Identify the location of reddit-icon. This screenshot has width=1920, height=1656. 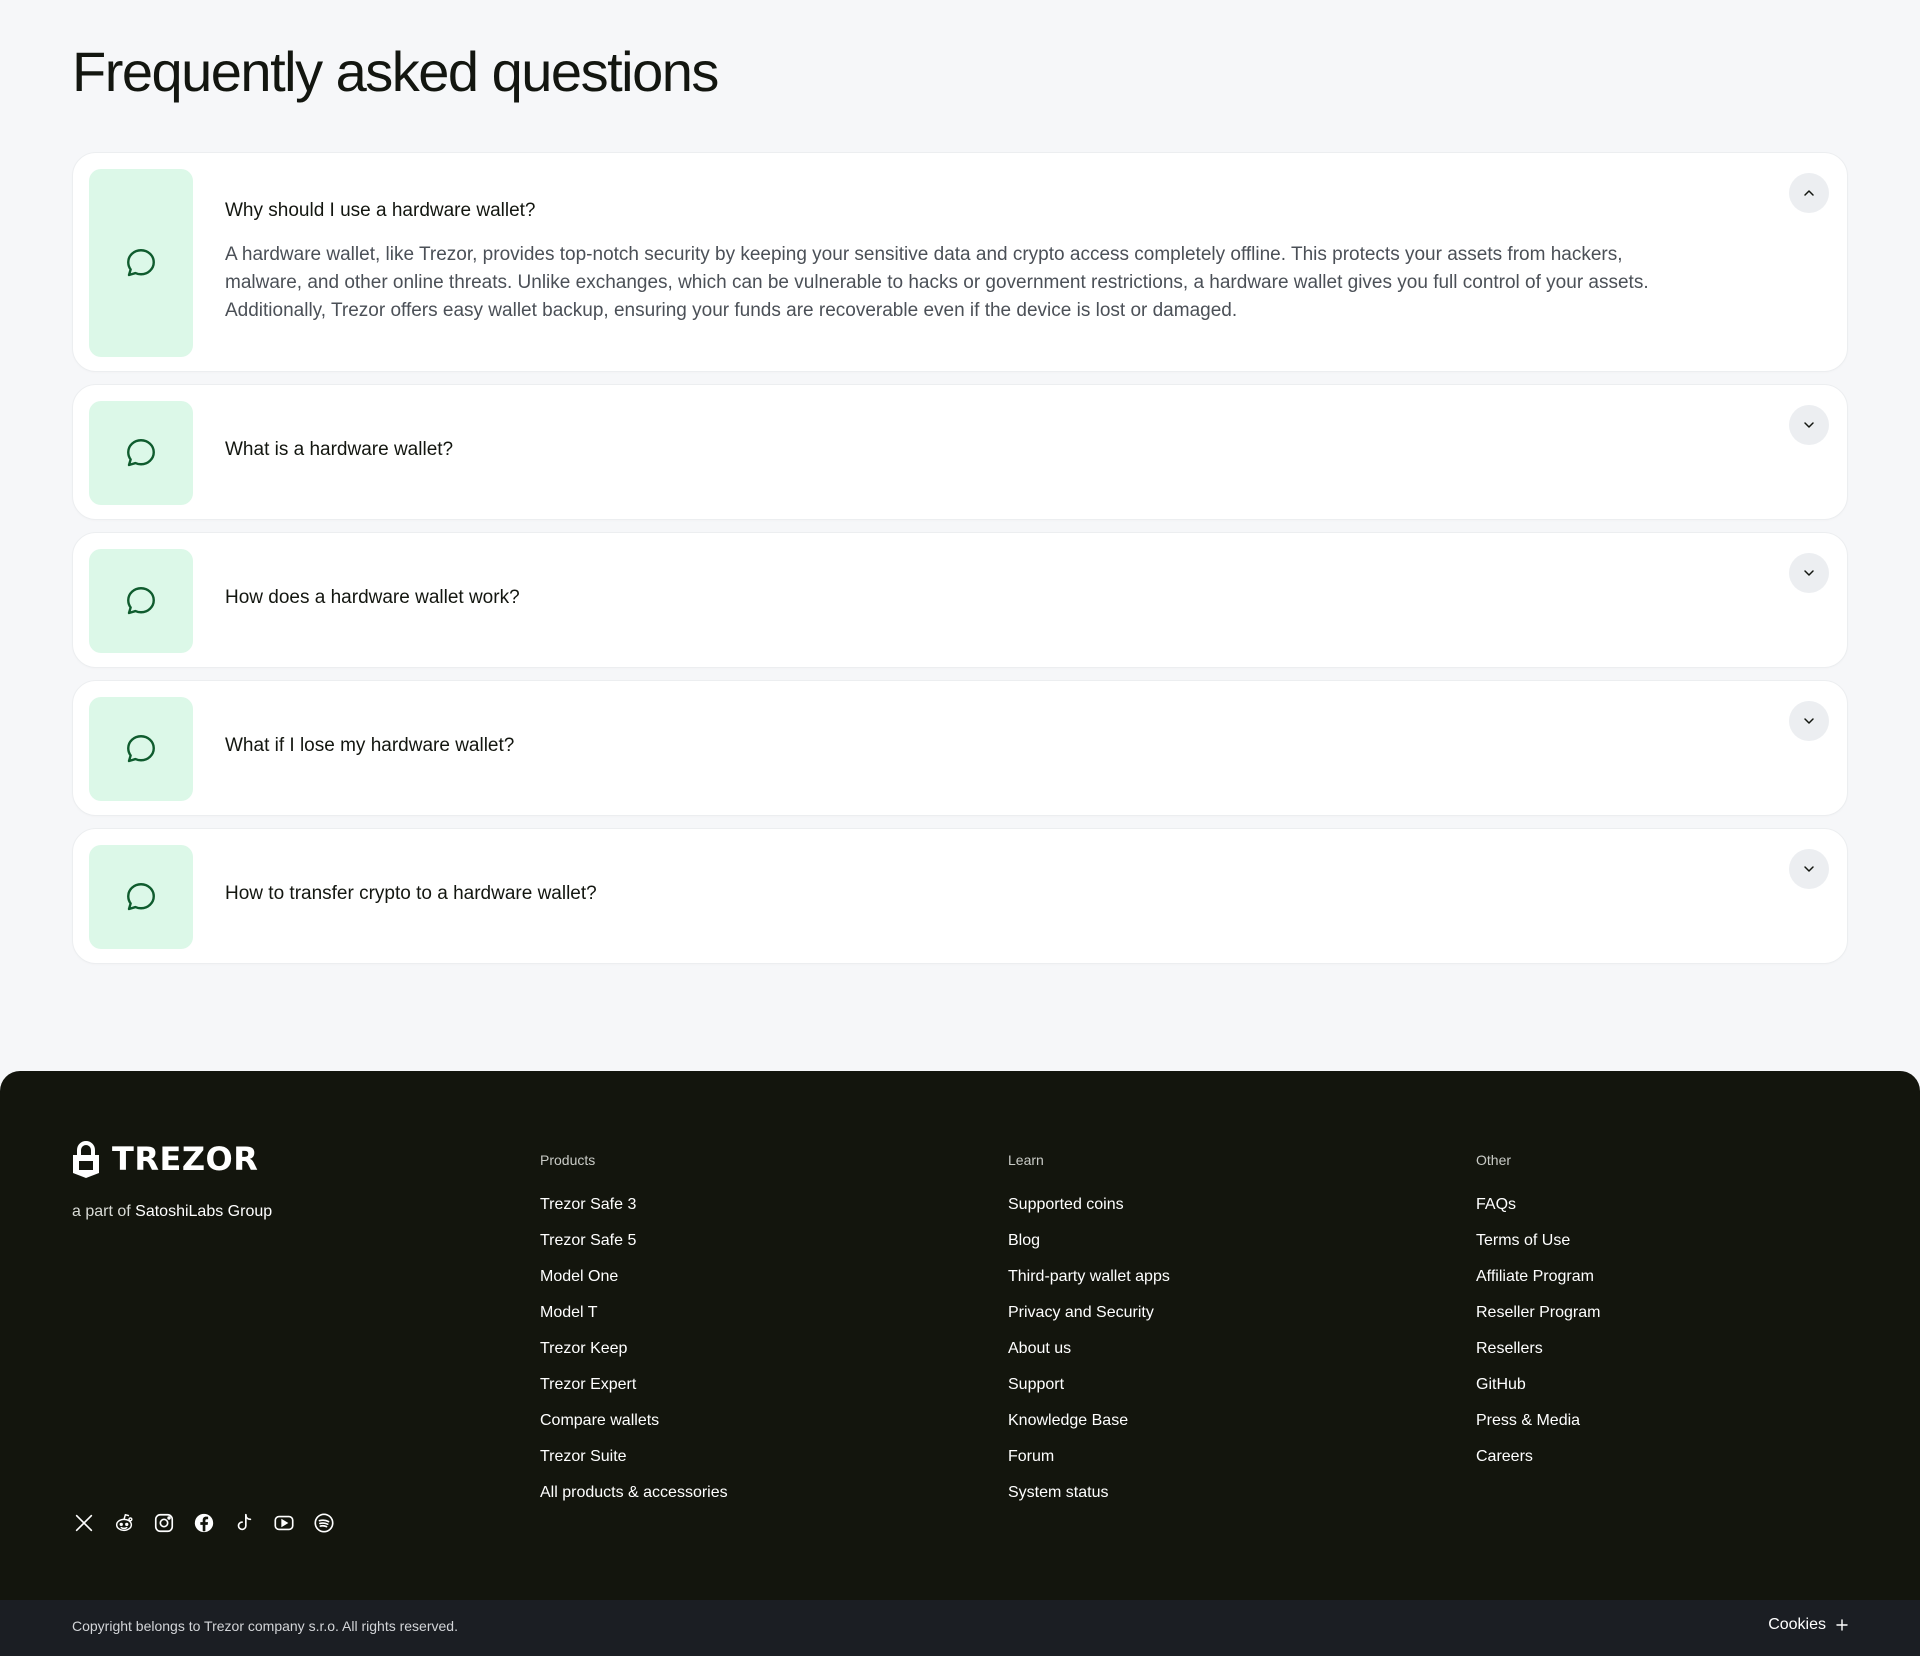
(124, 1523).